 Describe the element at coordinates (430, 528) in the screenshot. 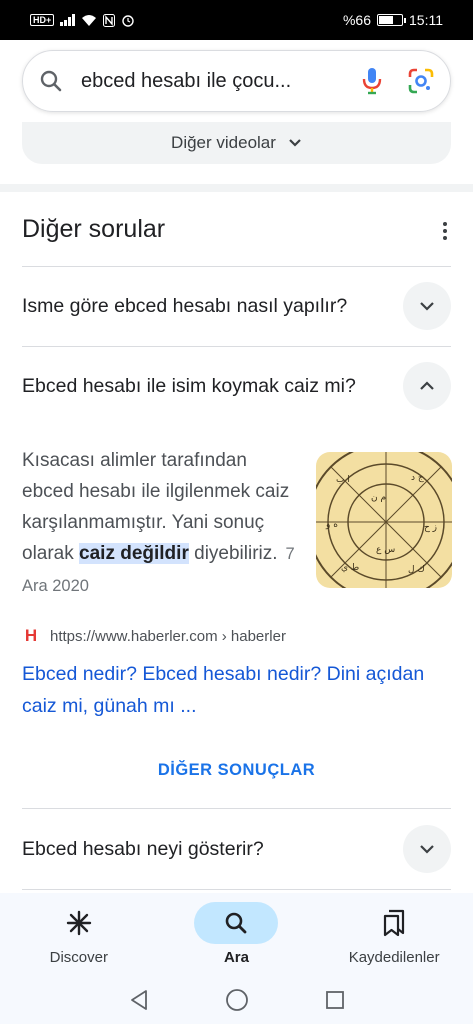

I see `svg-text: ز ح` at that location.